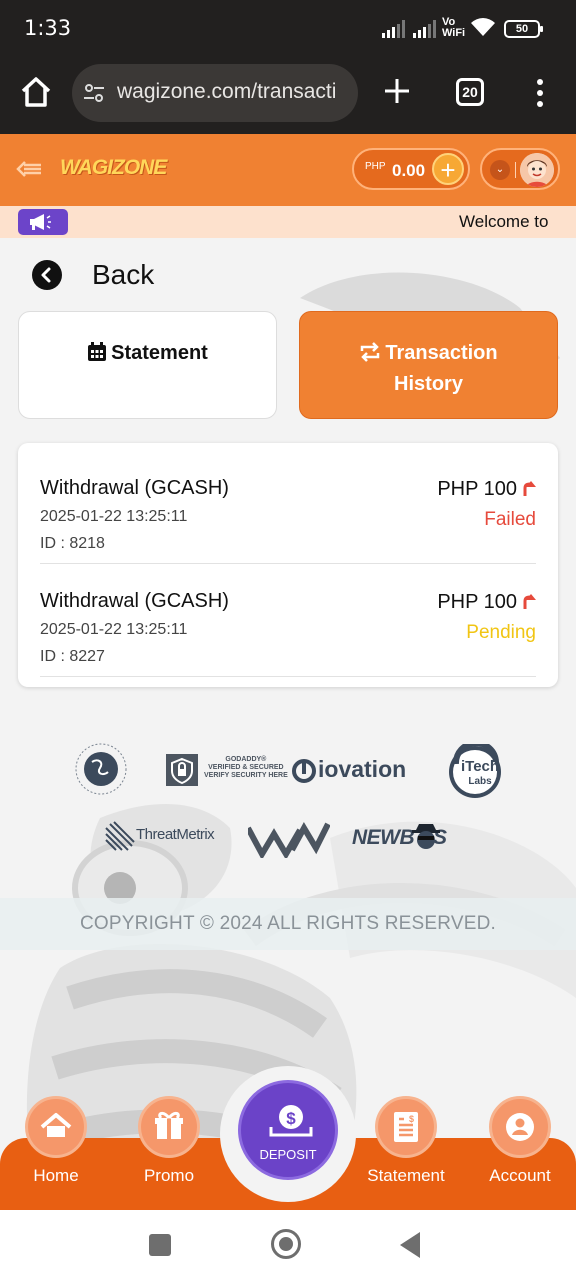  I want to click on clock: 1:33, so click(48, 28).